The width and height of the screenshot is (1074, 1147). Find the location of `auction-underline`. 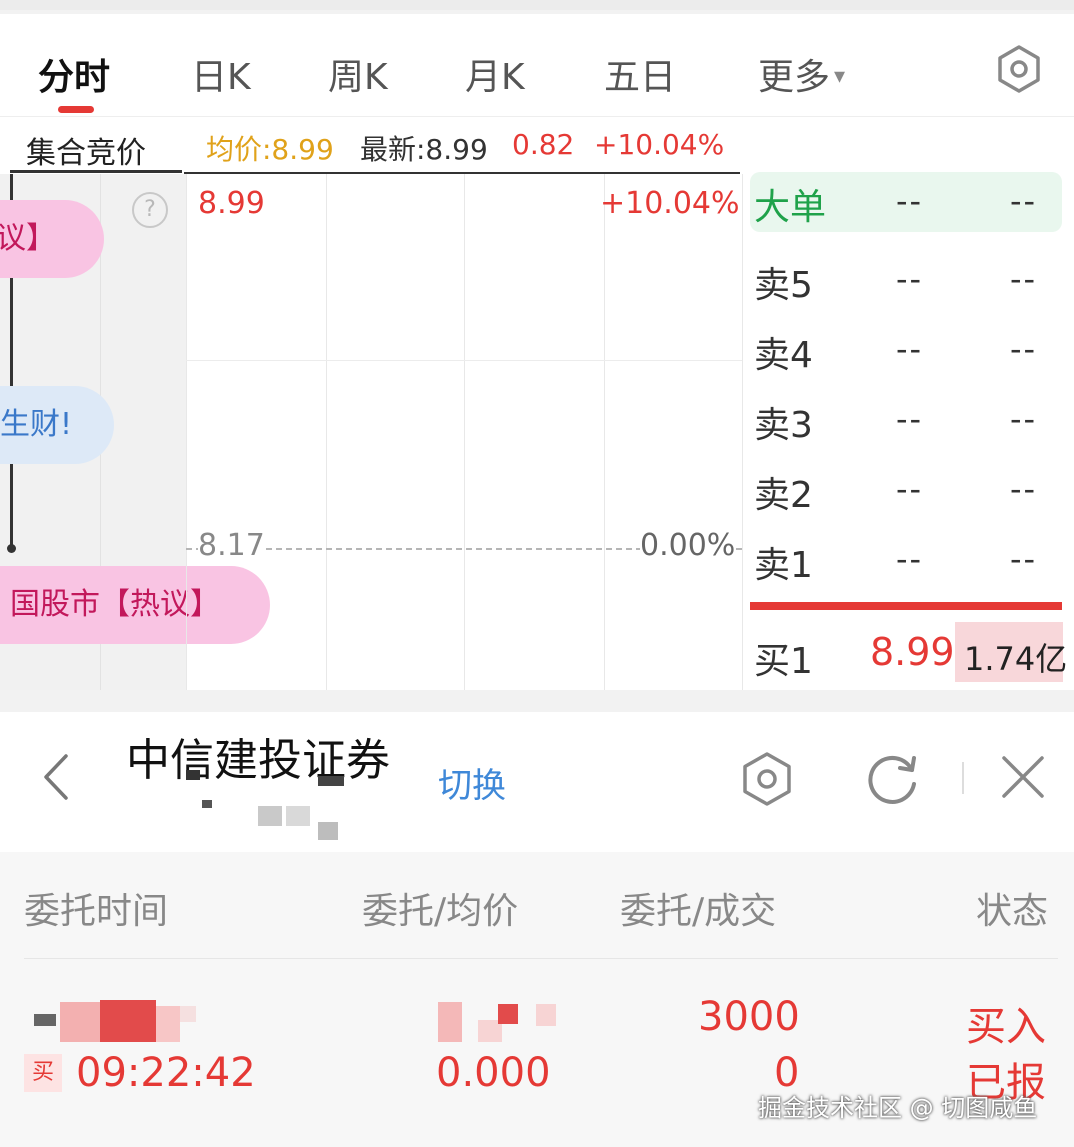

auction-underline is located at coordinates (96, 171).